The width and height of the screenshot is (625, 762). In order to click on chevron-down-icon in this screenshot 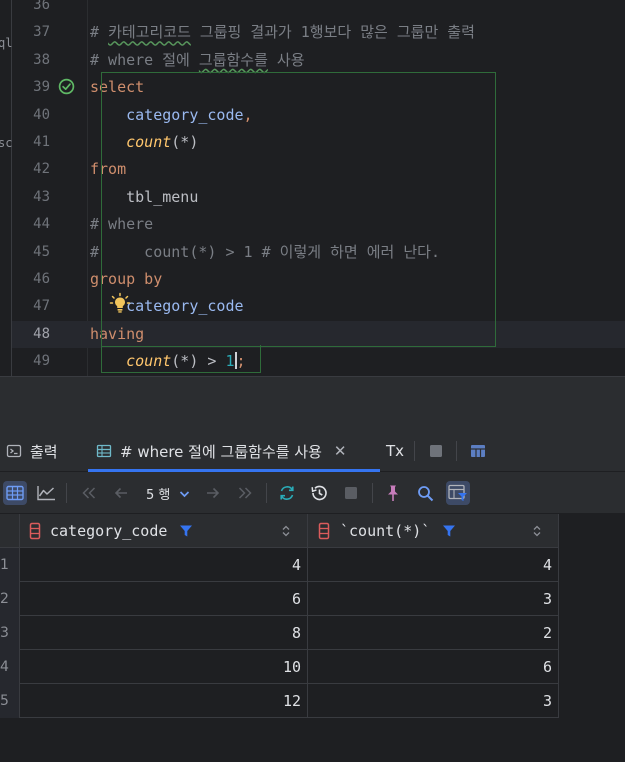, I will do `click(185, 493)`.